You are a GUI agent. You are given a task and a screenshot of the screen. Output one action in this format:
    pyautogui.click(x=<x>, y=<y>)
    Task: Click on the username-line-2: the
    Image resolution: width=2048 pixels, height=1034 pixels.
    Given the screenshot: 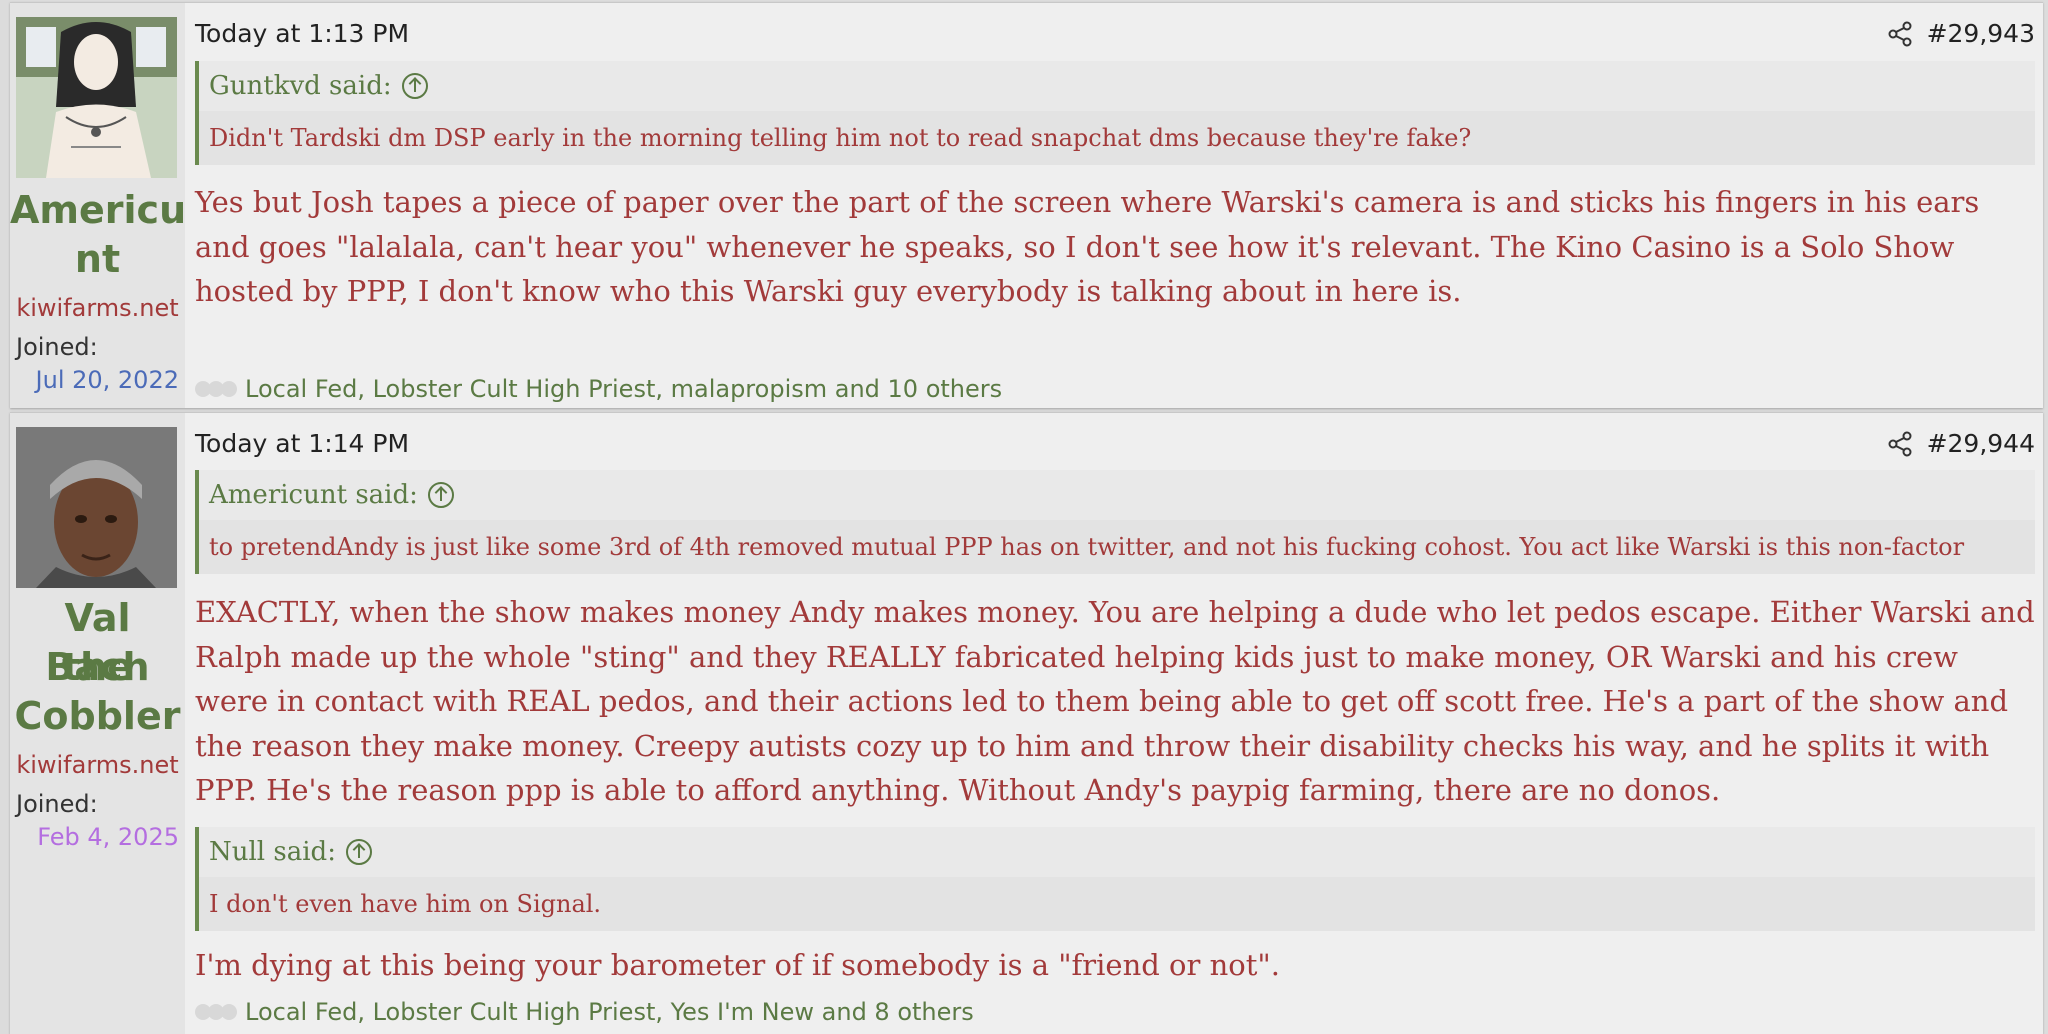 What is the action you would take?
    pyautogui.click(x=97, y=667)
    